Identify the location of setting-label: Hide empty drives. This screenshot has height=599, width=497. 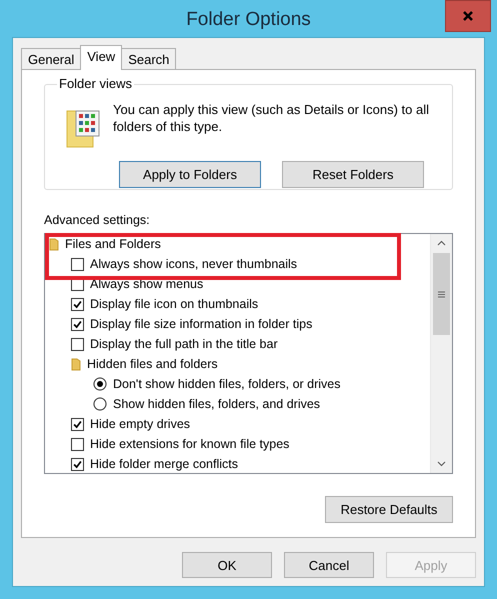
(140, 424).